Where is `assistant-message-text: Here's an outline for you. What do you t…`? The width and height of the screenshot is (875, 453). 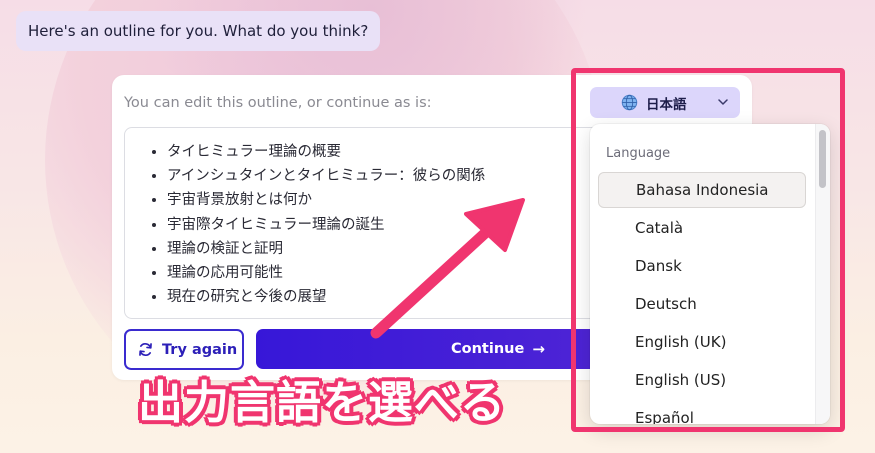 assistant-message-text: Here's an outline for you. What do you t… is located at coordinates (198, 31).